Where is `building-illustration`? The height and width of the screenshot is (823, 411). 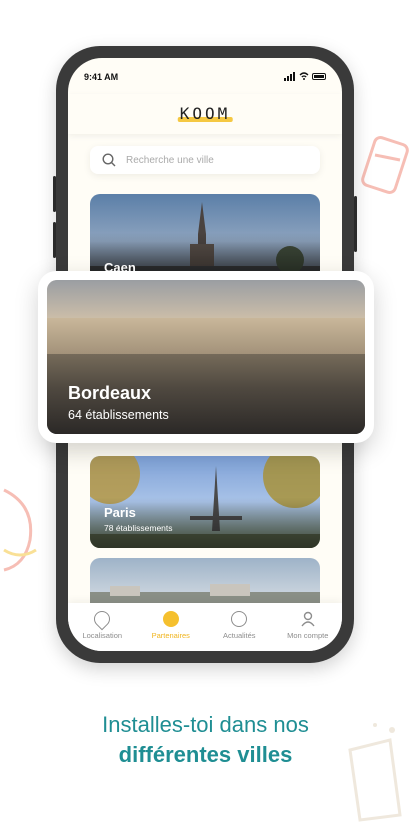 building-illustration is located at coordinates (206, 336).